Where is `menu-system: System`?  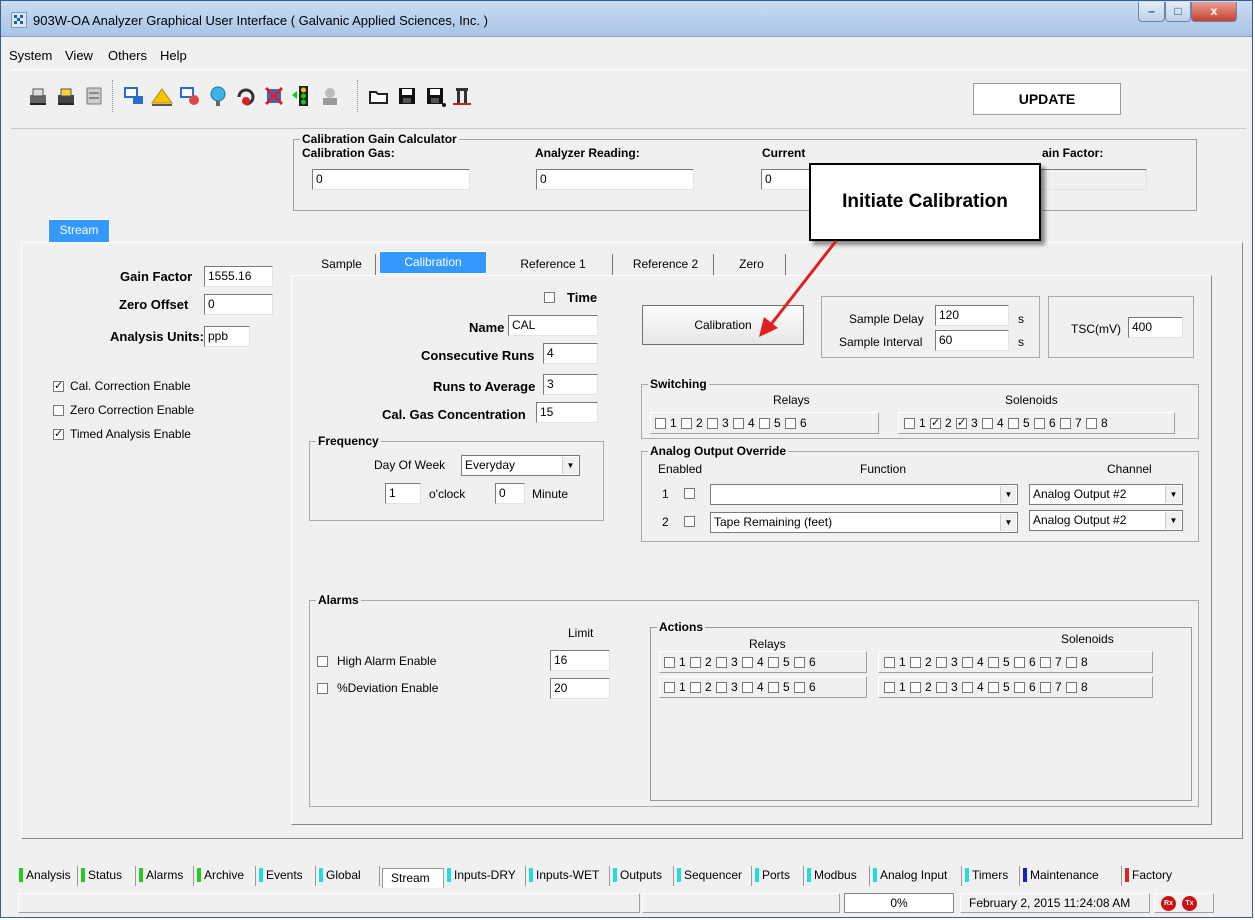 menu-system: System is located at coordinates (30, 55).